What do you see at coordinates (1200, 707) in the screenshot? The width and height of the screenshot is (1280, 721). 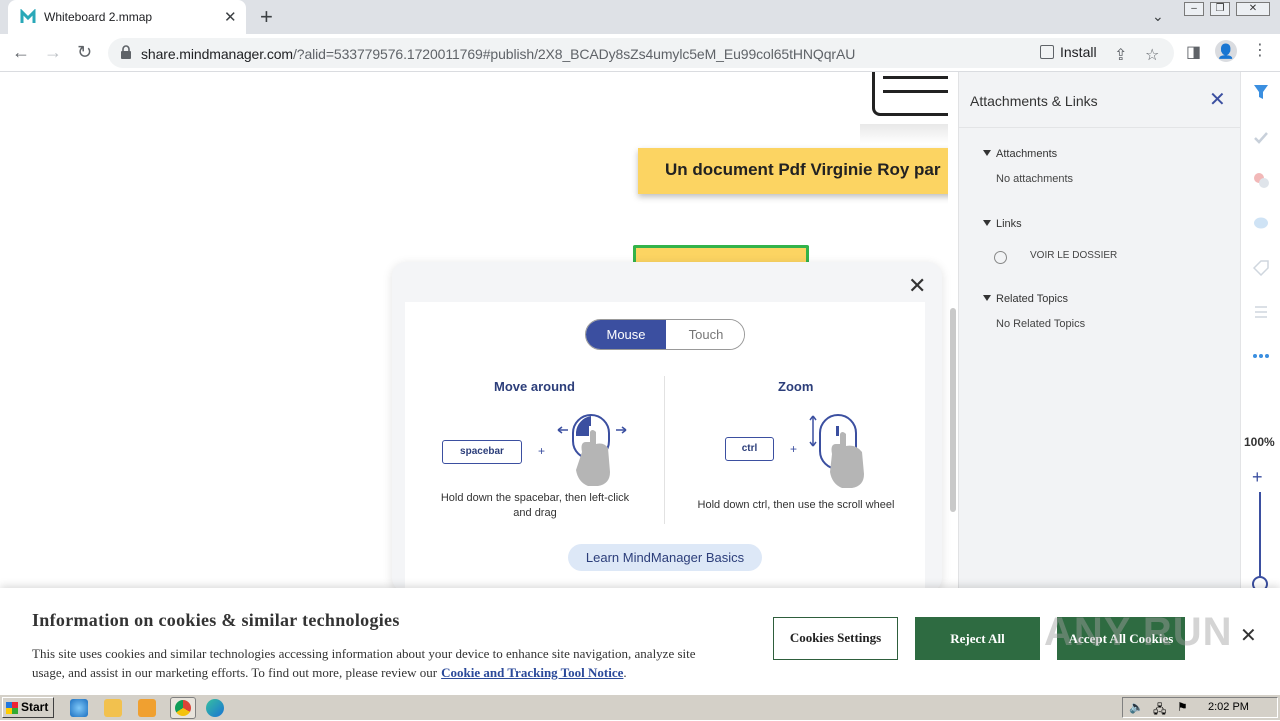 I see `system-tray: 🔈 🖧 ⚑` at bounding box center [1200, 707].